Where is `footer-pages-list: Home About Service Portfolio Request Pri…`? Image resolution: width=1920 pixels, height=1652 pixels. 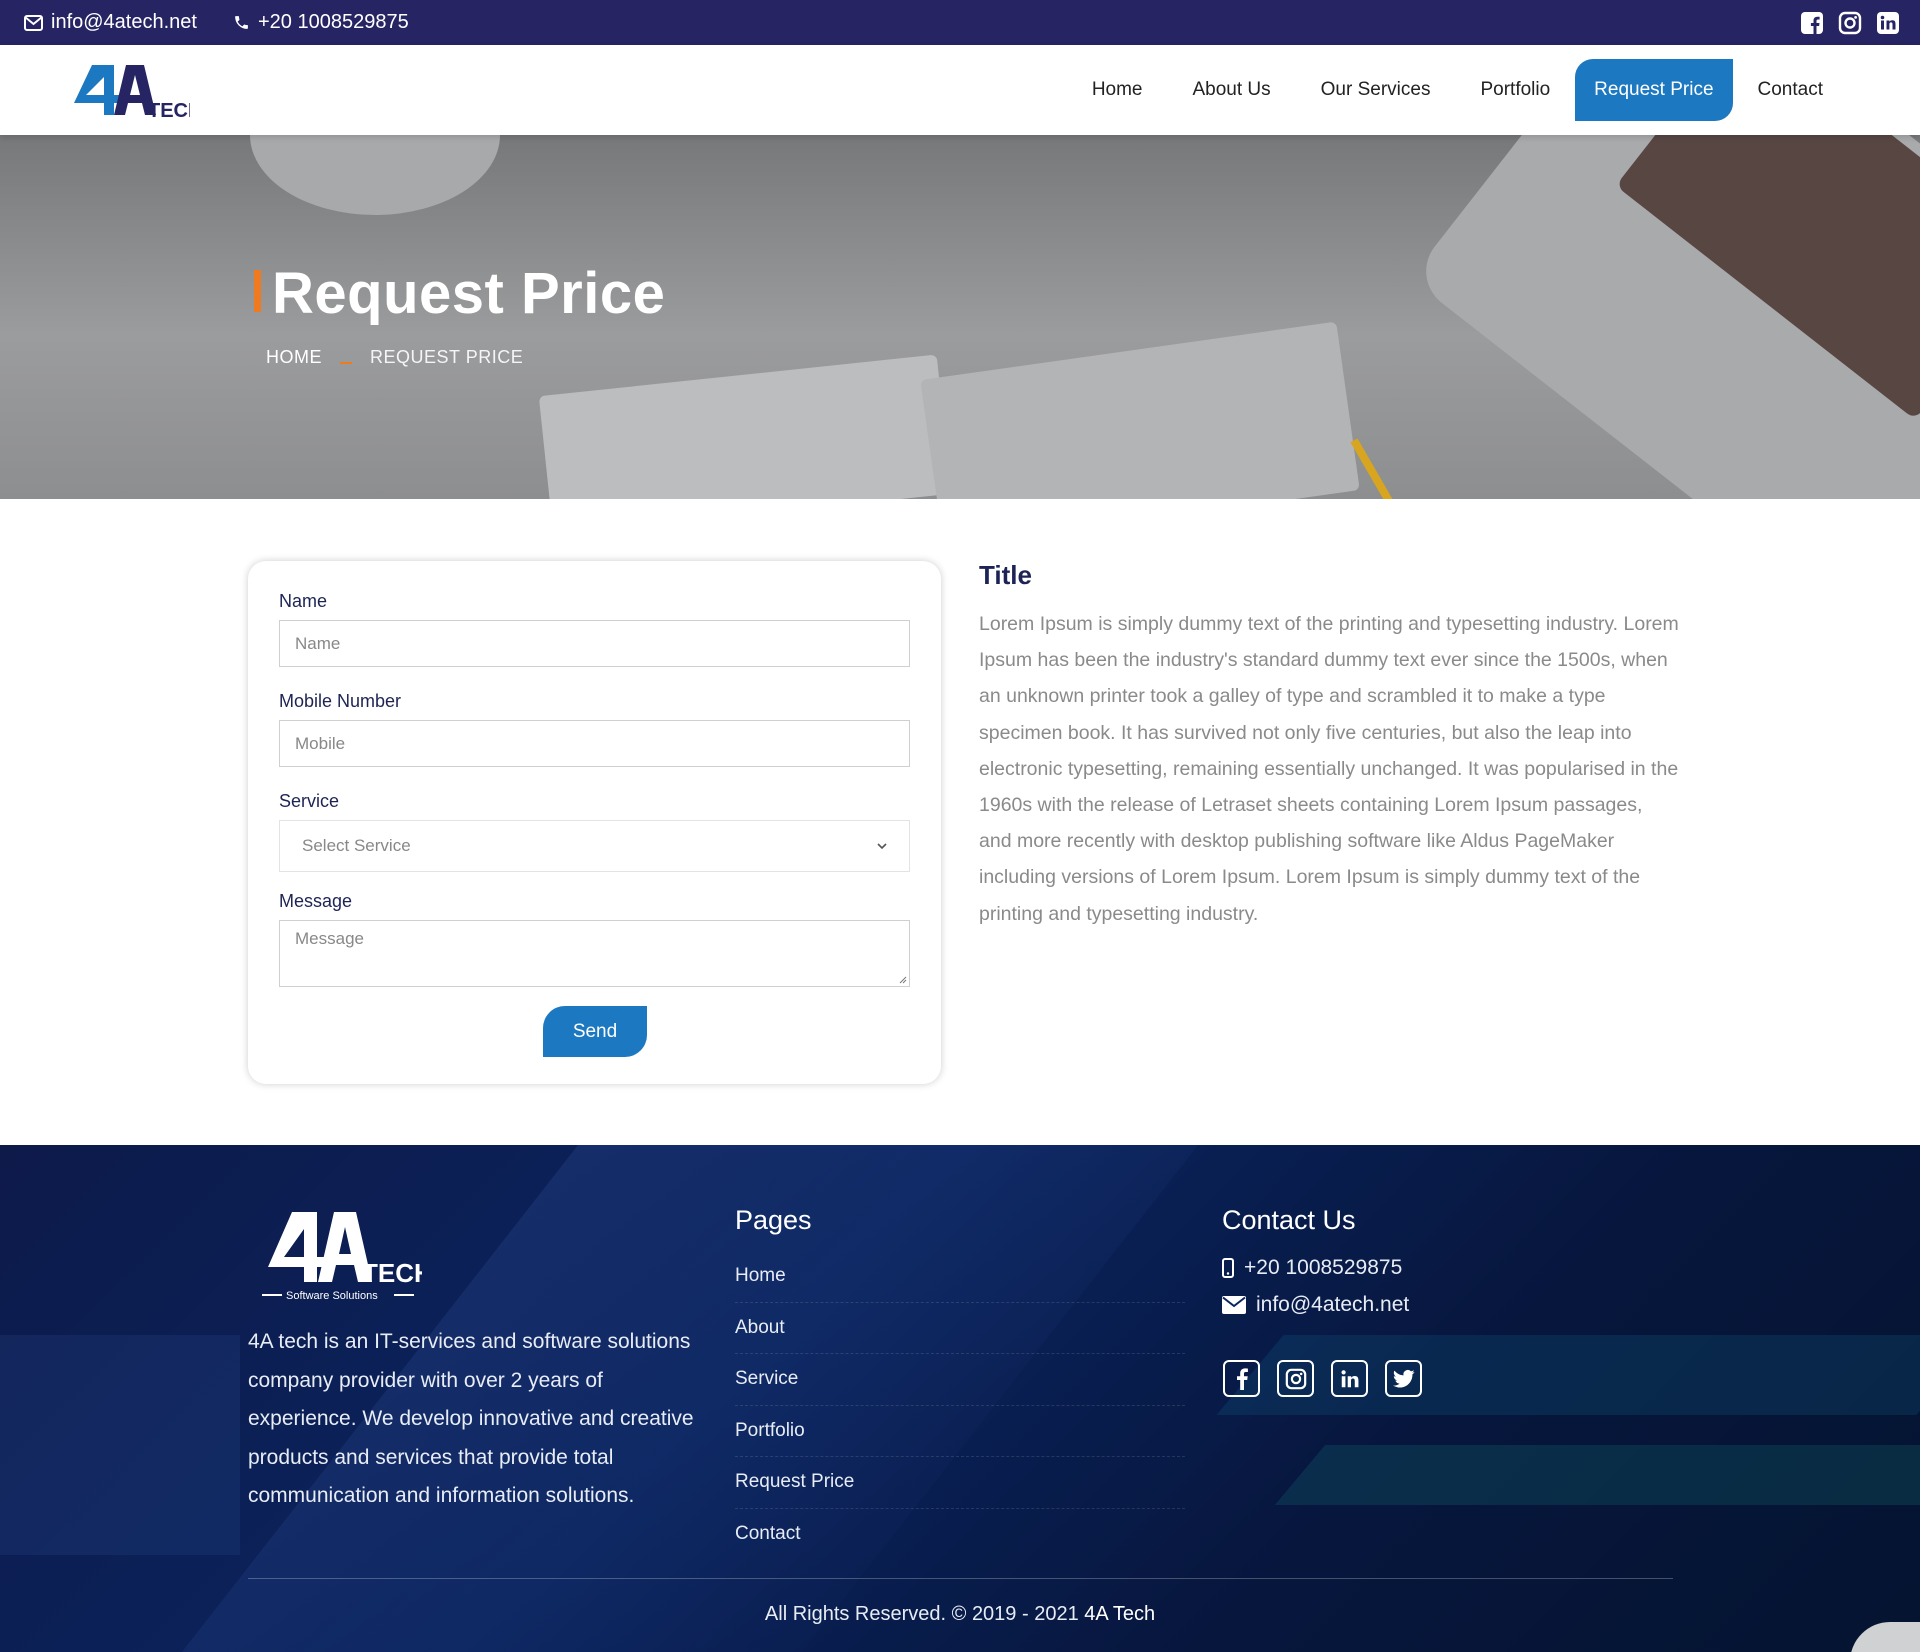 footer-pages-list: Home About Service Portfolio Request Pri… is located at coordinates (960, 1405).